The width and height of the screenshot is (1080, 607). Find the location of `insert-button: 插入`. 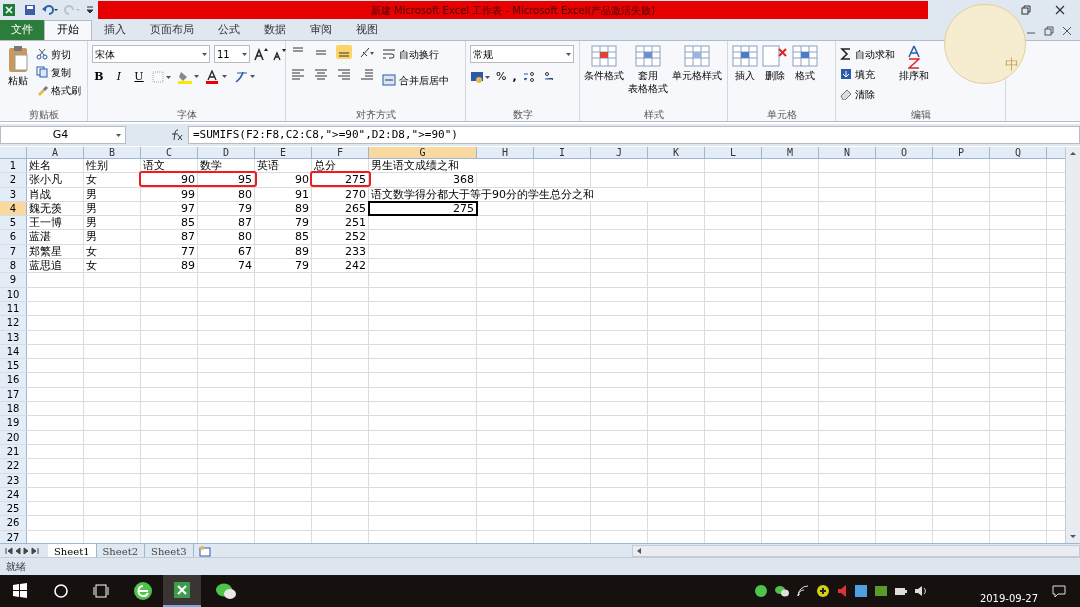

insert-button: 插入 is located at coordinates (745, 63).